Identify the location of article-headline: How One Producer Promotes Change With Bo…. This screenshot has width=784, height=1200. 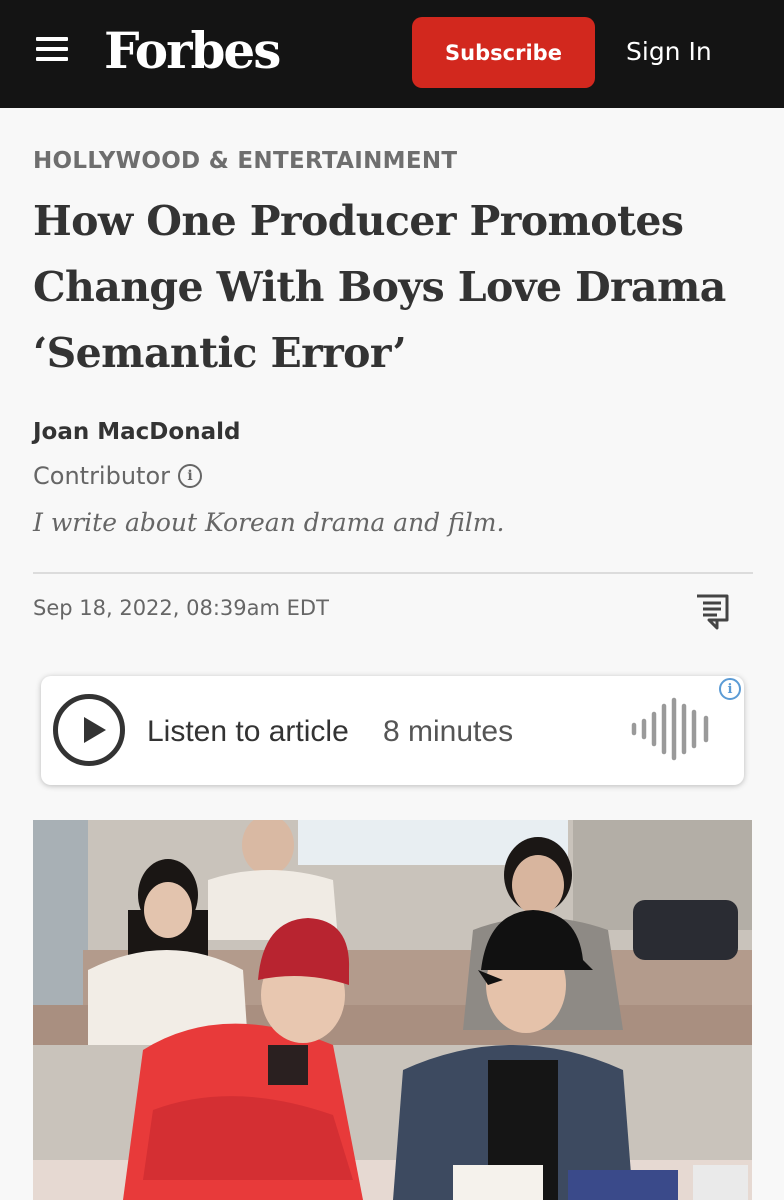
(379, 287).